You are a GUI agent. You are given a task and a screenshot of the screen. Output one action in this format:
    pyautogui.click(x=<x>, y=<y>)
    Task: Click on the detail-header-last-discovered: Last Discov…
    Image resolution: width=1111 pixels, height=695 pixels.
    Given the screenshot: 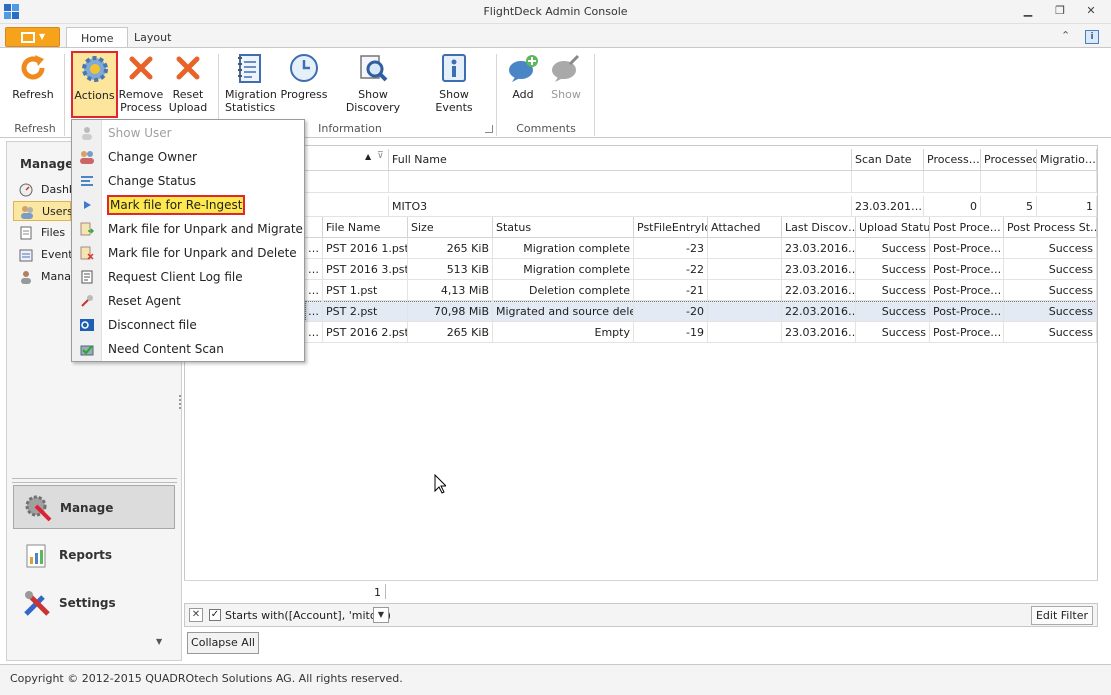 What is the action you would take?
    pyautogui.click(x=819, y=227)
    